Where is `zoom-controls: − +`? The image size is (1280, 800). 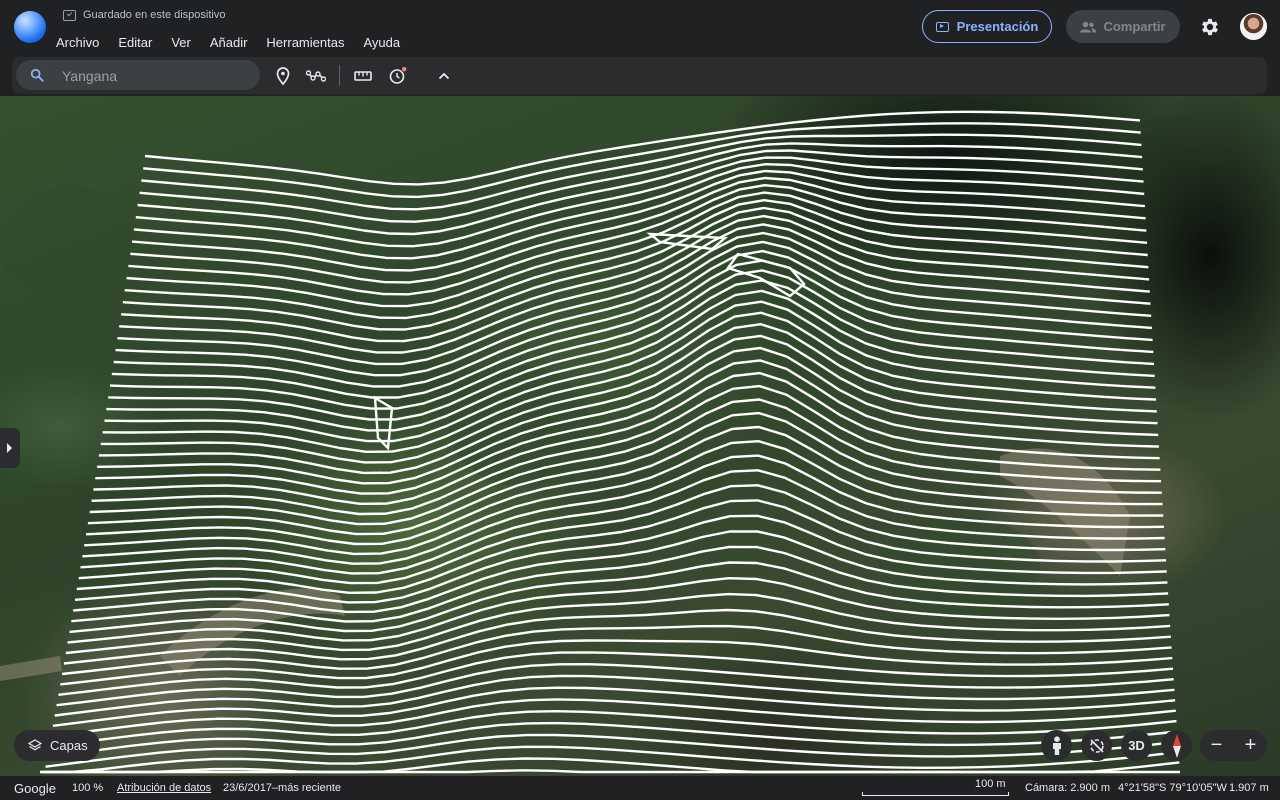 zoom-controls: − + is located at coordinates (1233, 745).